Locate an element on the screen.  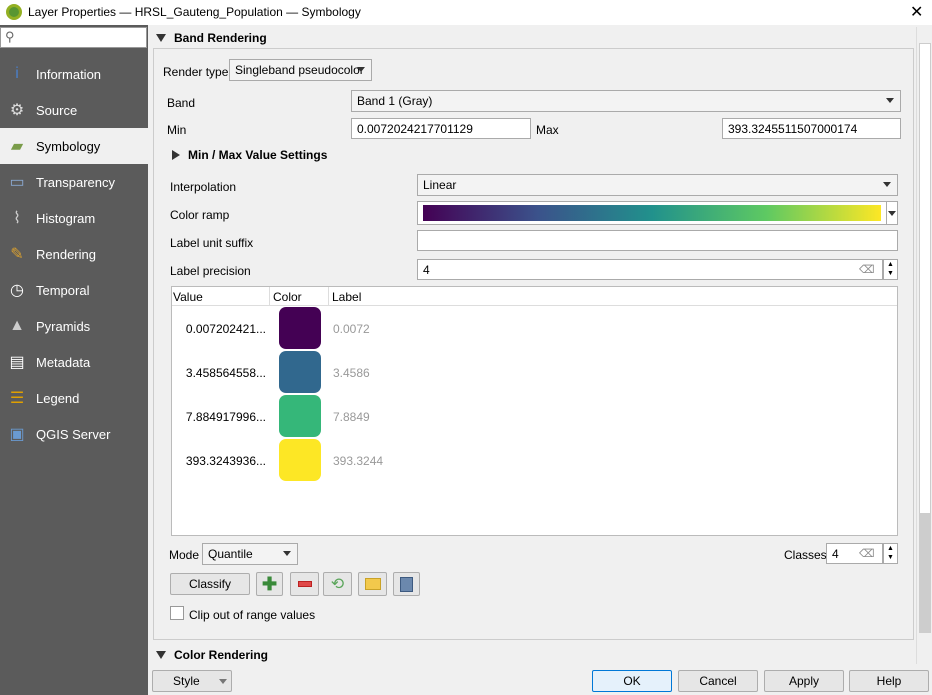
sidebar-item-temporal: ◷ Temporal is located at coordinates (74, 290).